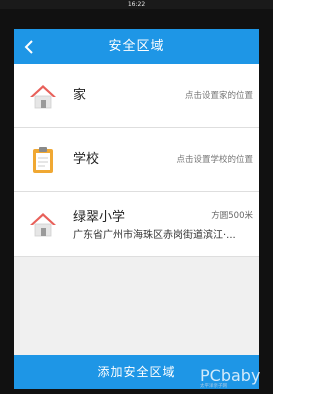 Image resolution: width=320 pixels, height=394 pixels. I want to click on chevron-left-icon, so click(28, 47).